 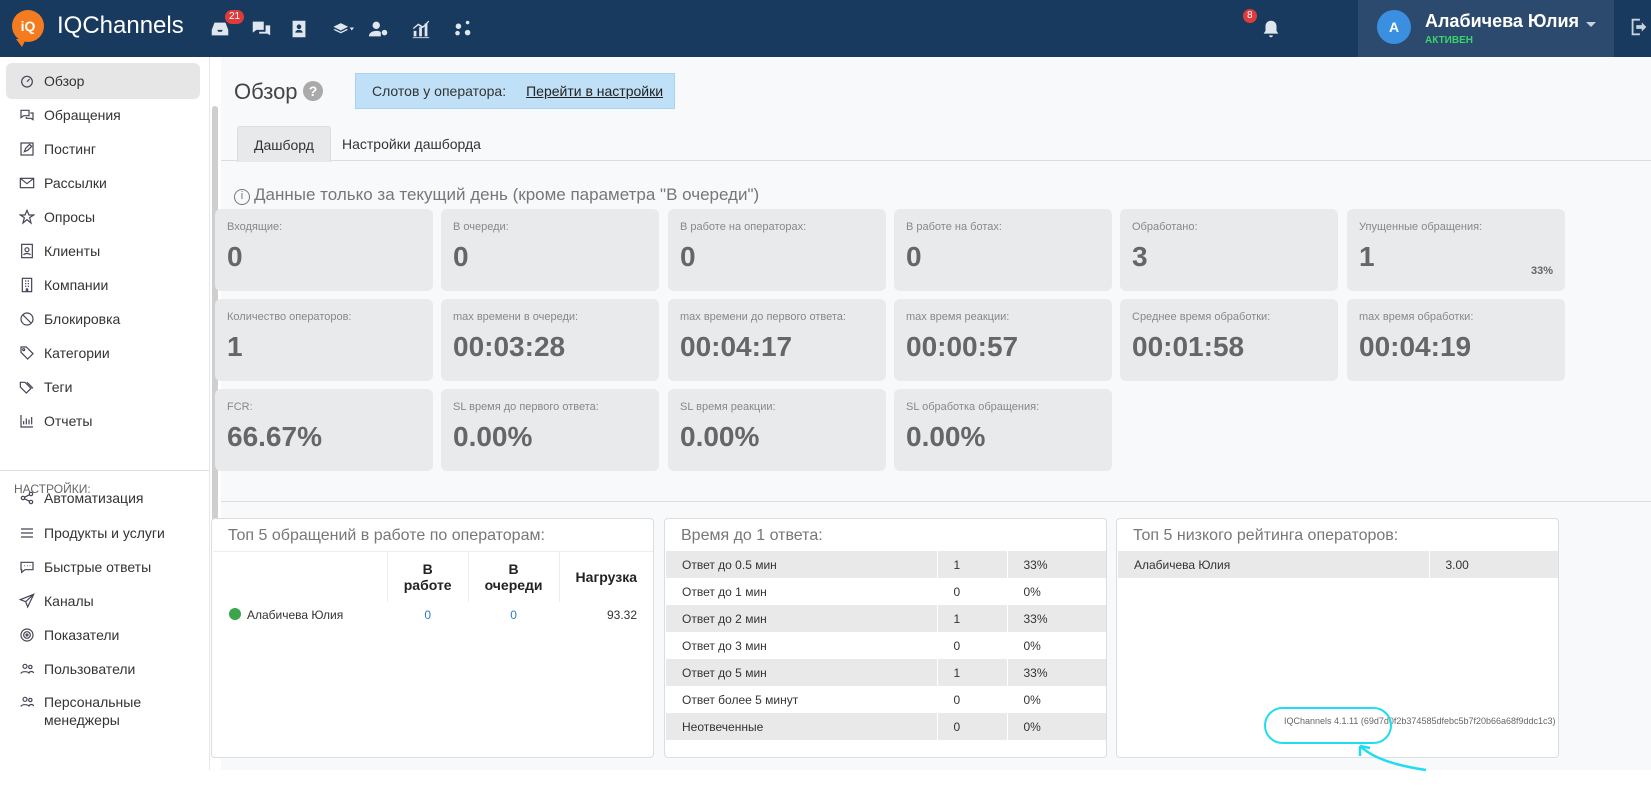 I want to click on brand-name: IQChannels, so click(x=120, y=26).